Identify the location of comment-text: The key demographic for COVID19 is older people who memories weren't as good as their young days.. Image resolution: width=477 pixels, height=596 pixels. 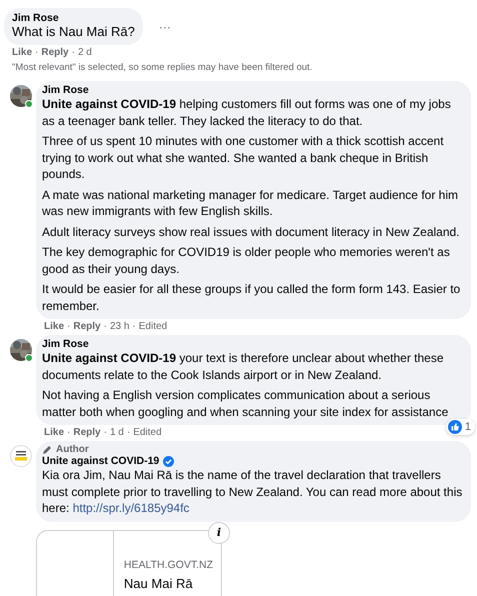
(246, 260).